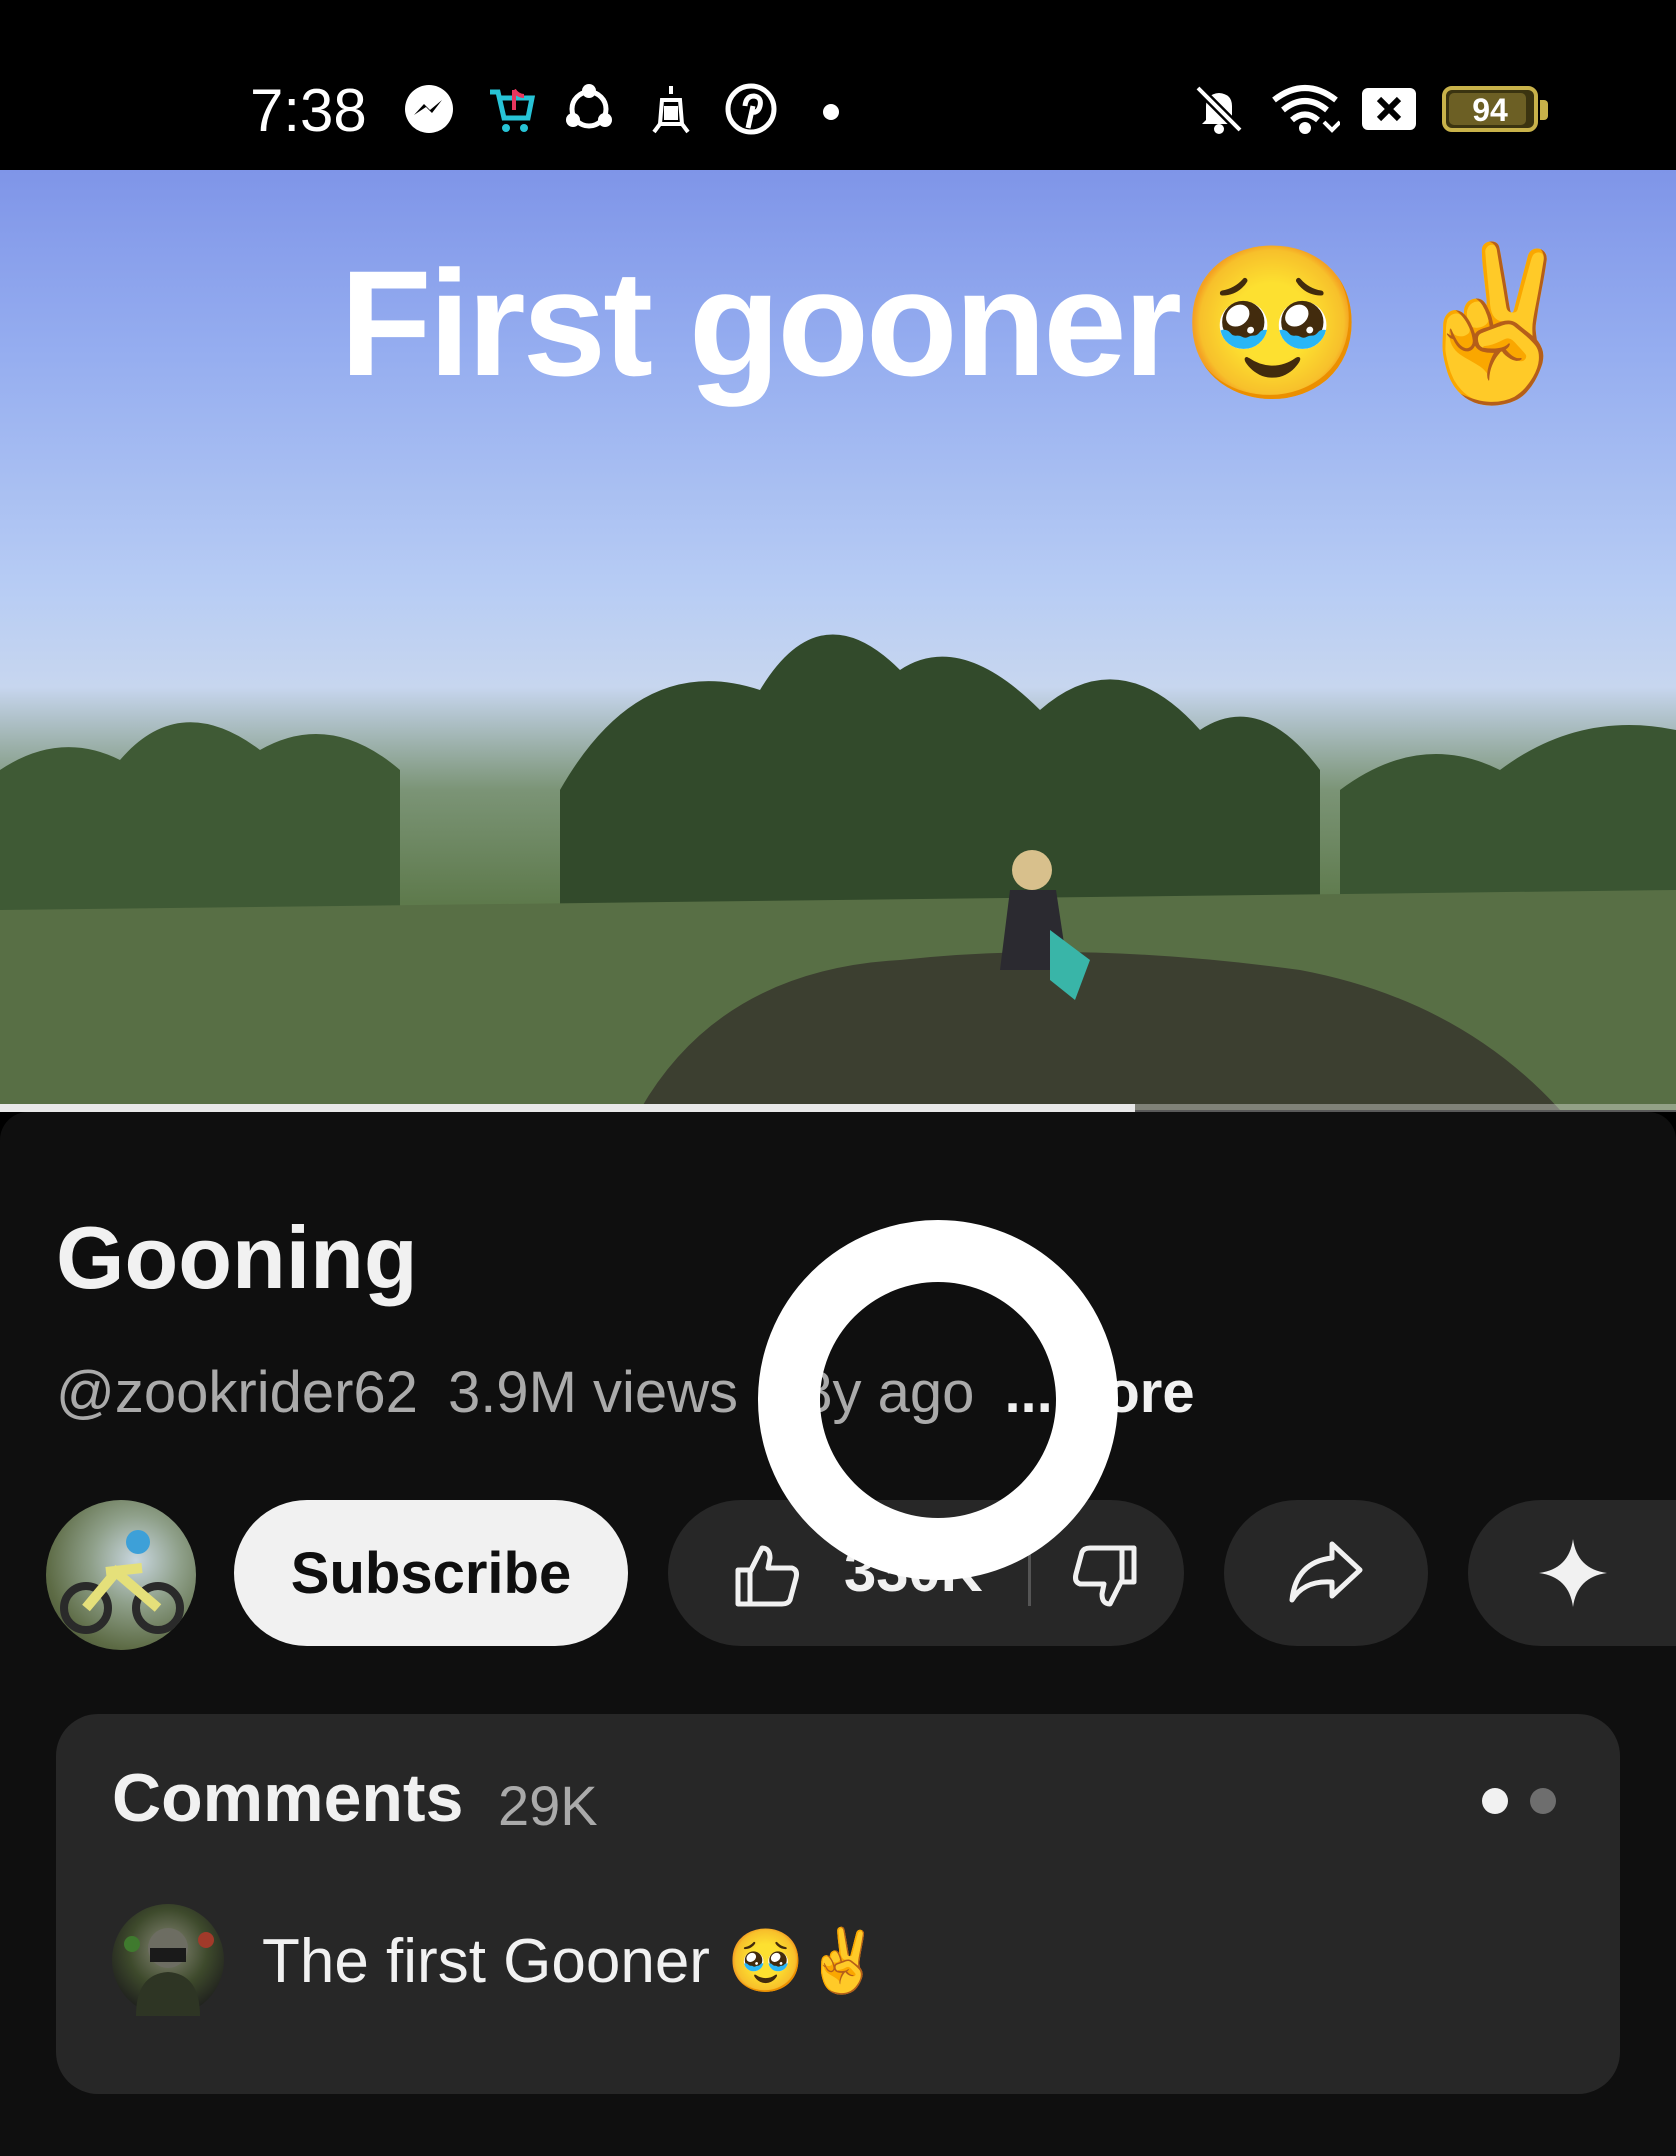 The image size is (1676, 2156). Describe the element at coordinates (1544, 110) in the screenshot. I see `battery-tip` at that location.